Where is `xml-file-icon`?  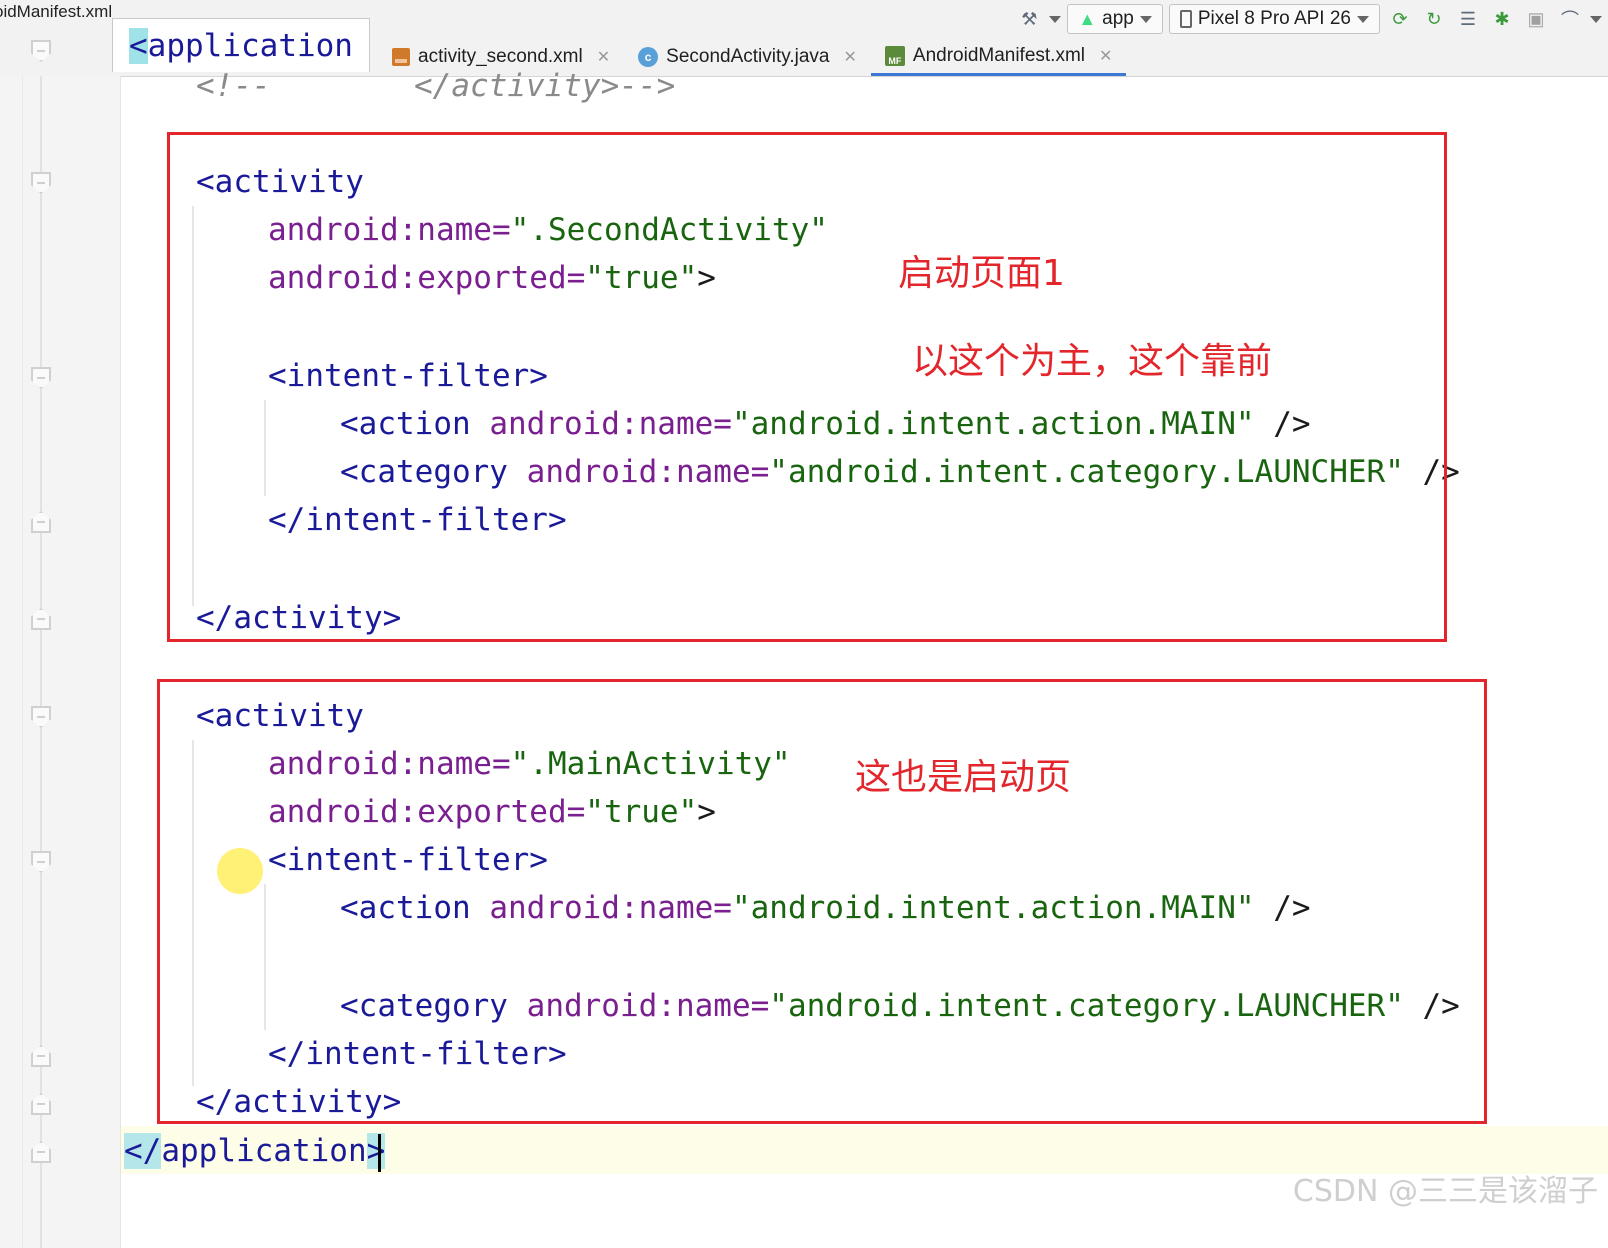 xml-file-icon is located at coordinates (401, 57).